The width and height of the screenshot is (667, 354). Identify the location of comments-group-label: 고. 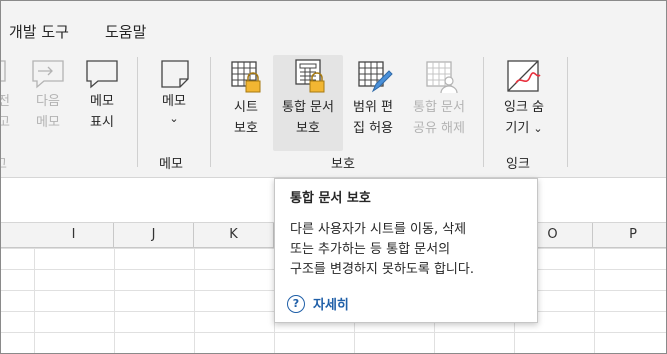
(4, 162).